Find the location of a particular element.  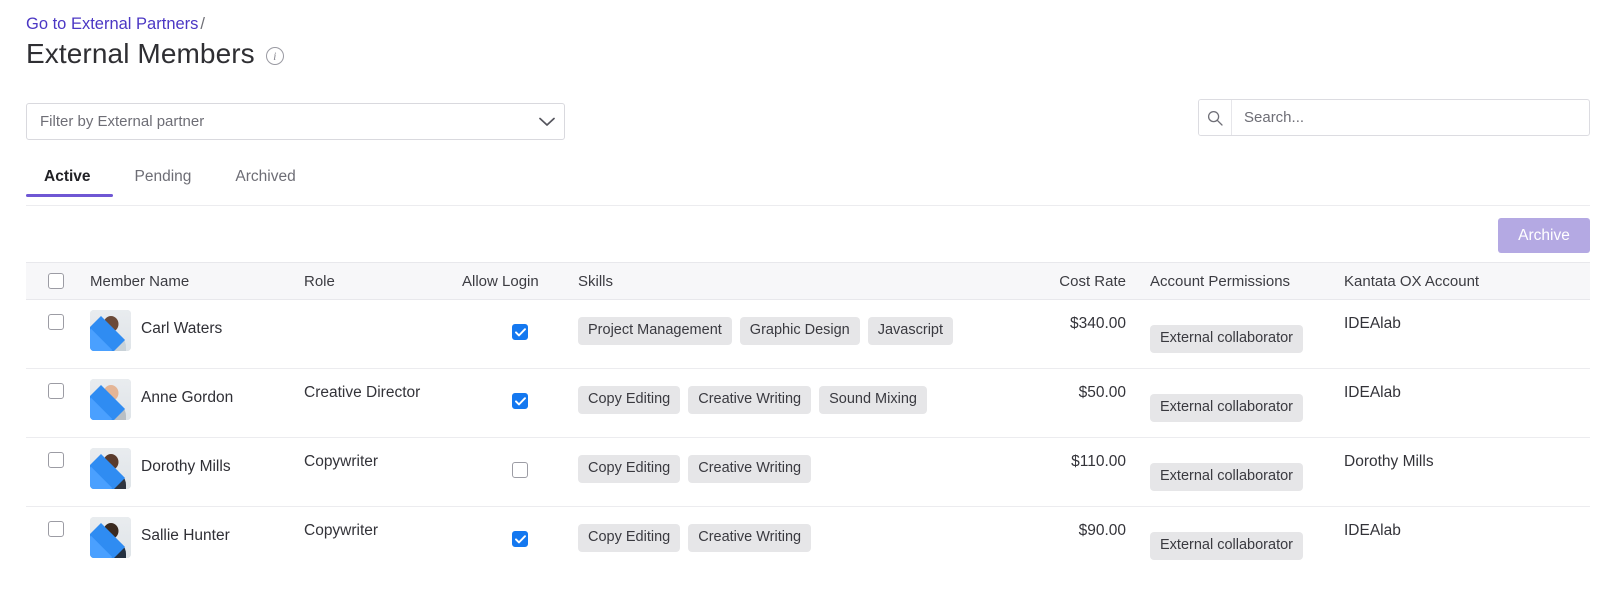

chevron-down-icon is located at coordinates (547, 122).